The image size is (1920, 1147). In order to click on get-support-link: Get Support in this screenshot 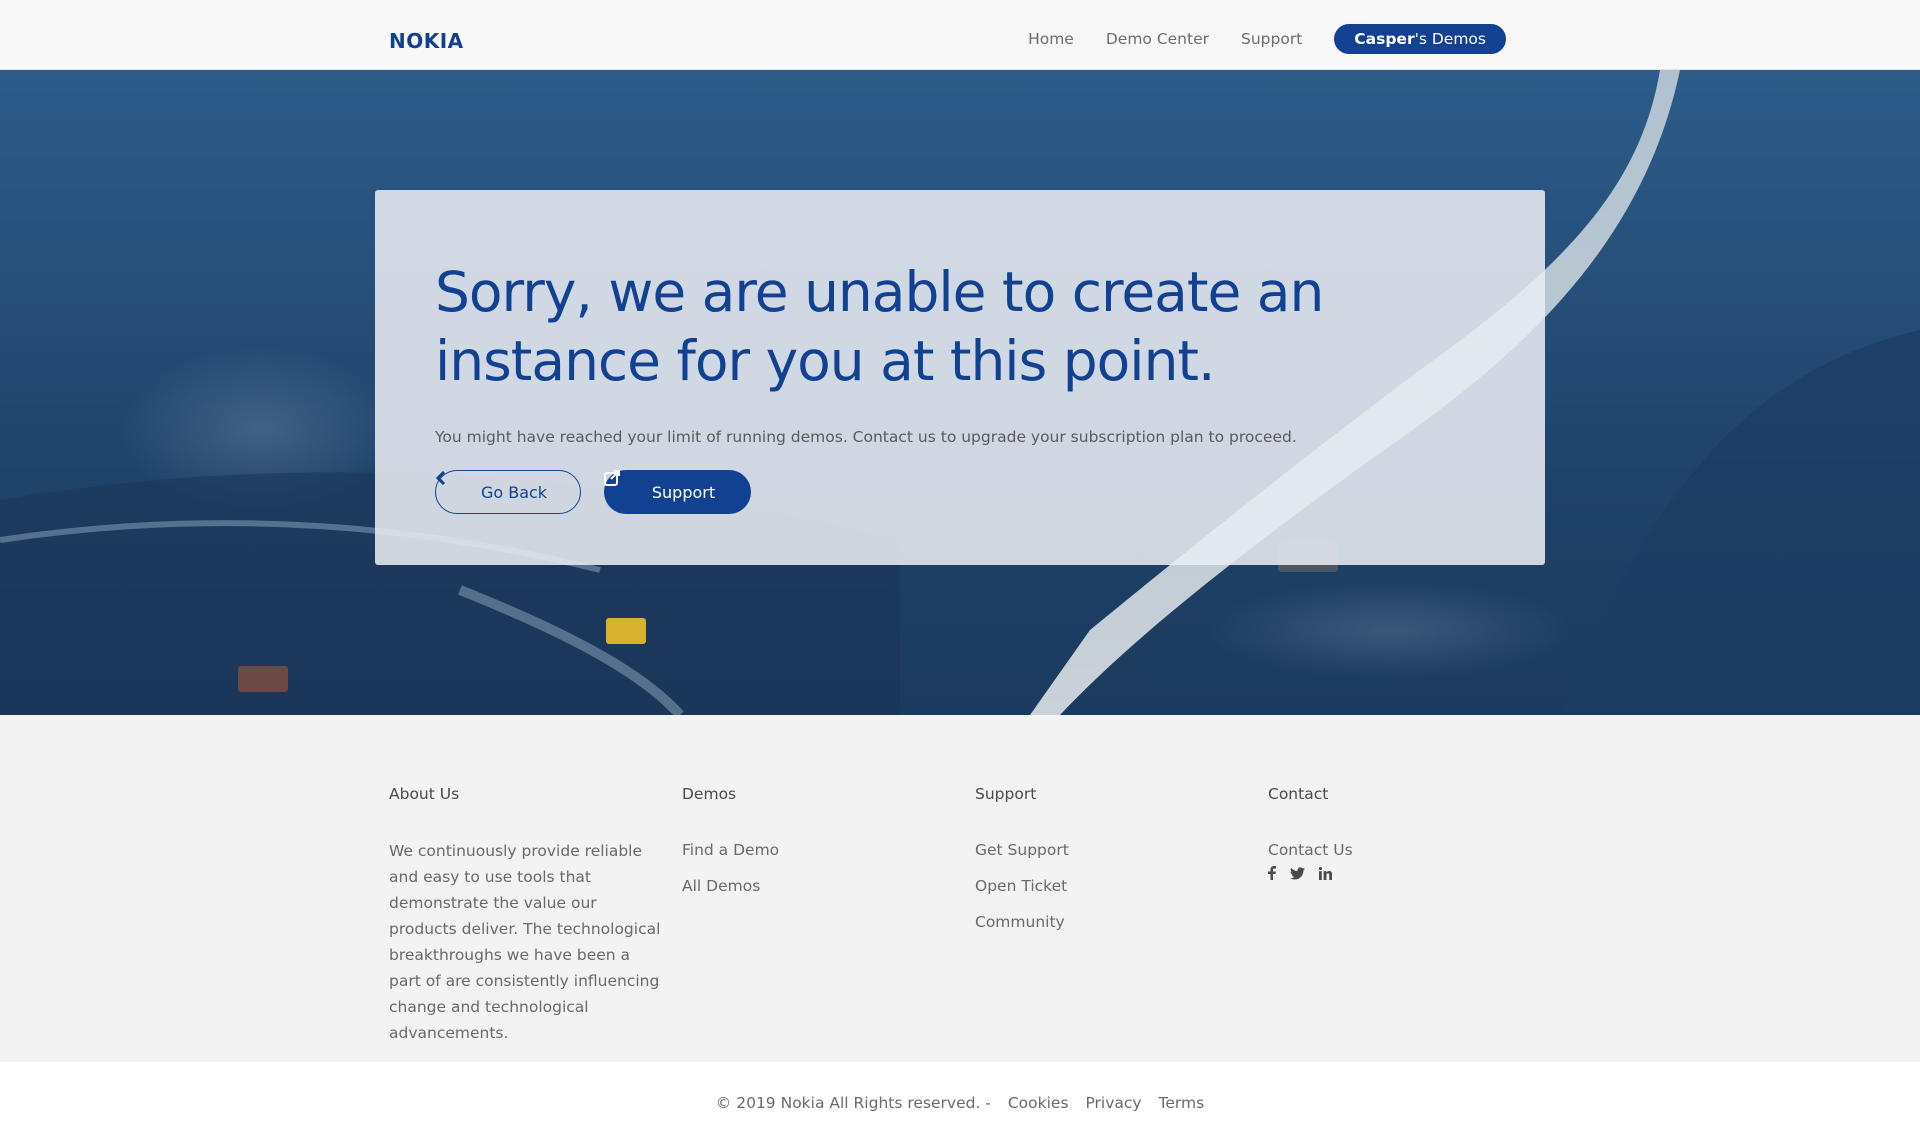, I will do `click(1115, 856)`.